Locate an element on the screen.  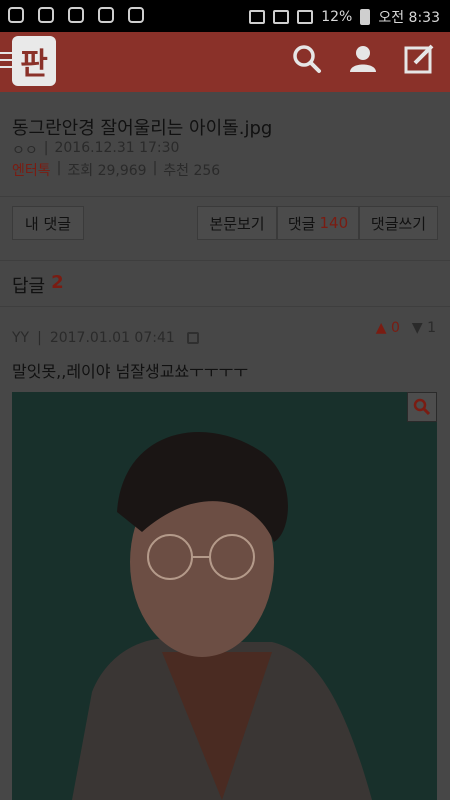
write-icon is located at coordinates (422, 62).